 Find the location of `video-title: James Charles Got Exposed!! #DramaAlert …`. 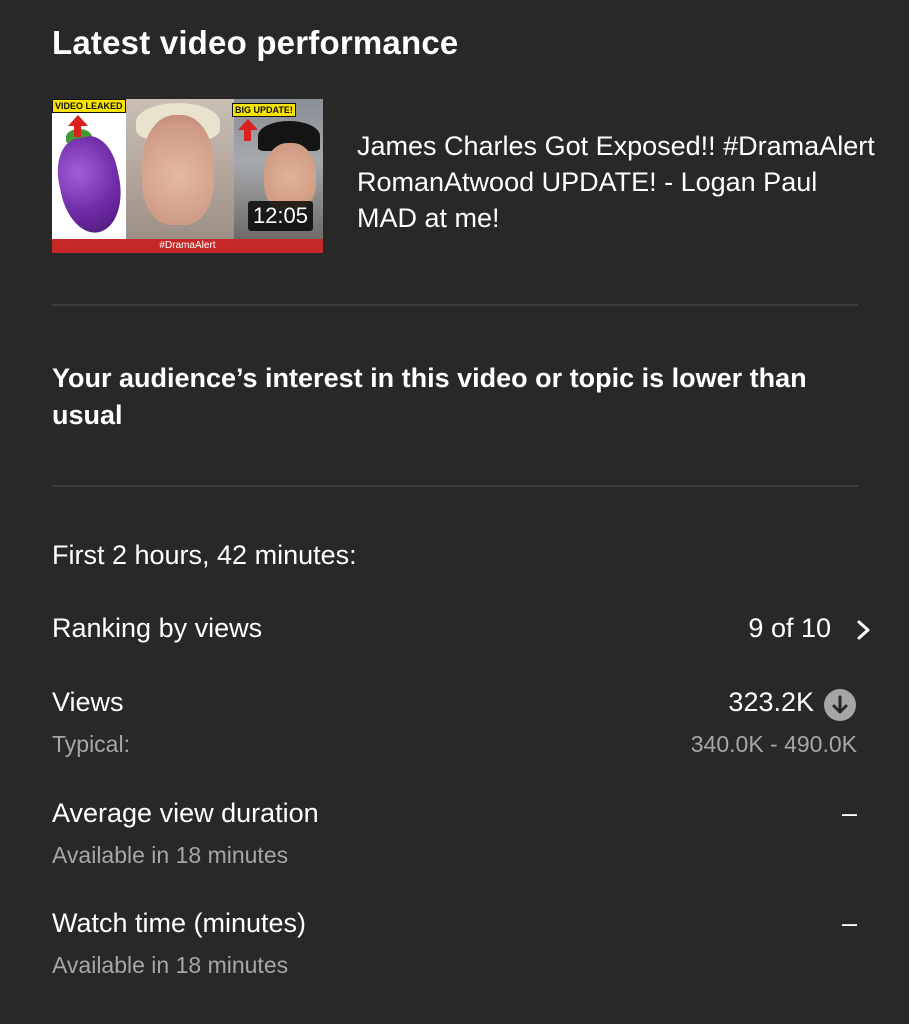

video-title: James Charles Got Exposed!! #DramaAlert … is located at coordinates (617, 182).